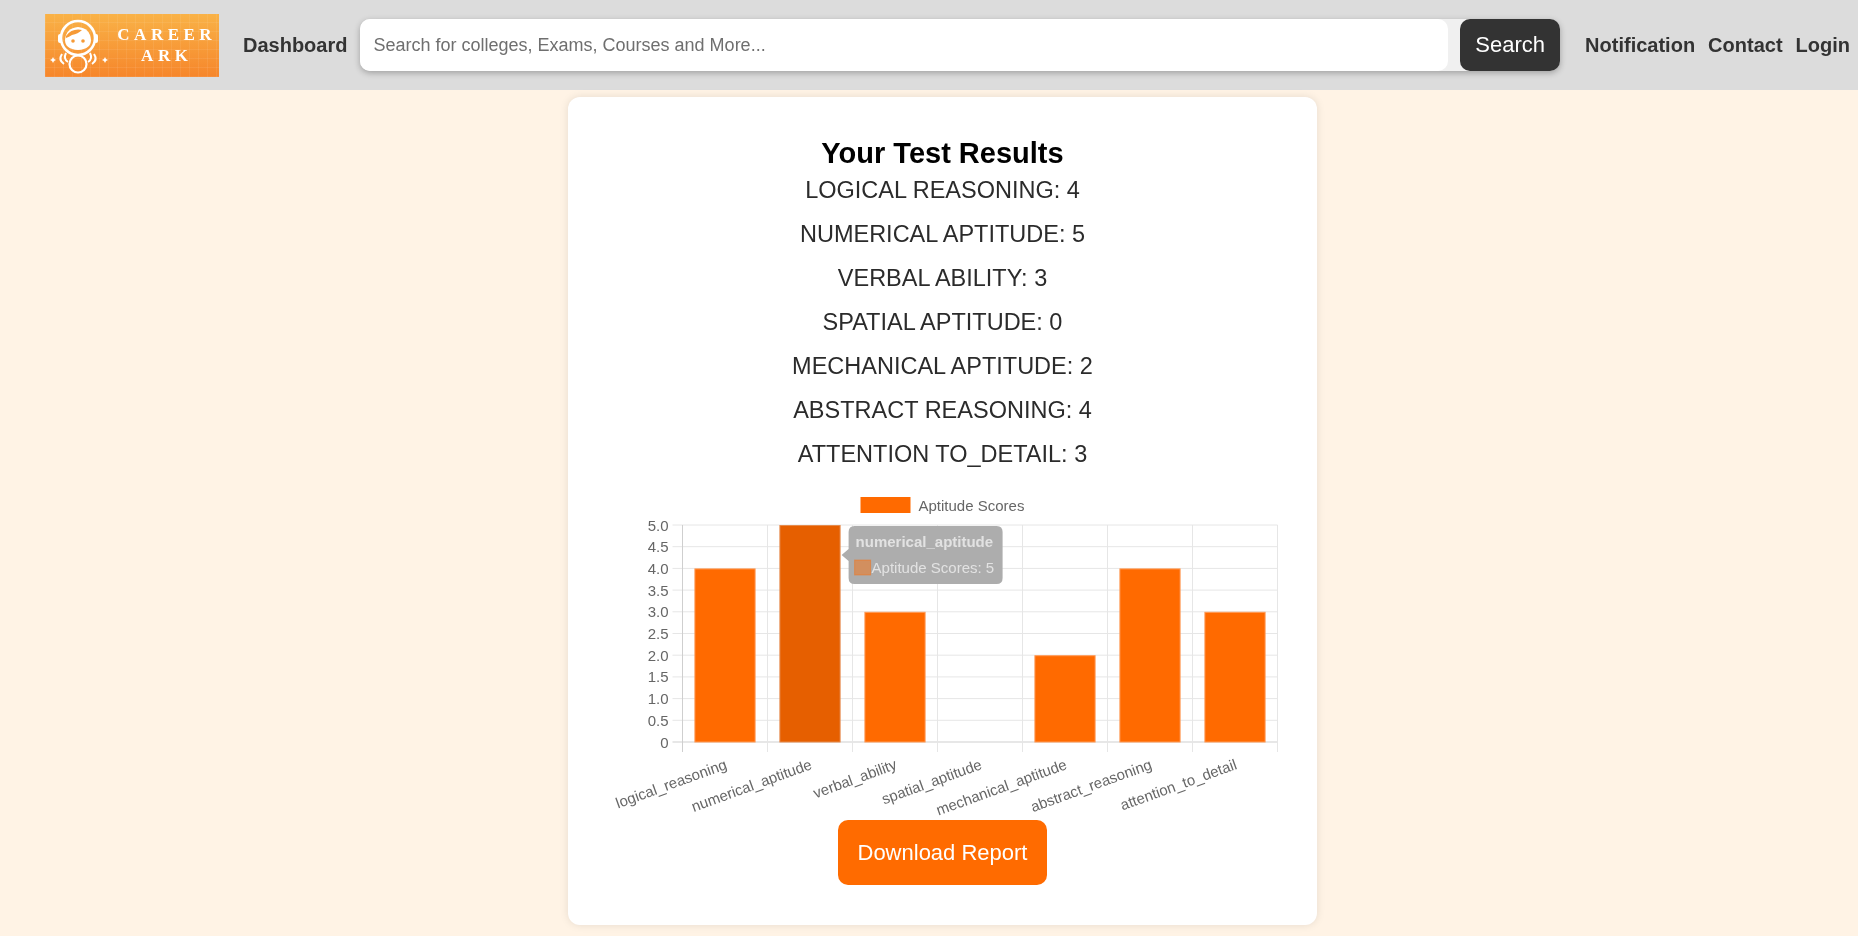 Image resolution: width=1858 pixels, height=936 pixels. What do you see at coordinates (657, 699) in the screenshot?
I see `axis-tick-label: 1.0` at bounding box center [657, 699].